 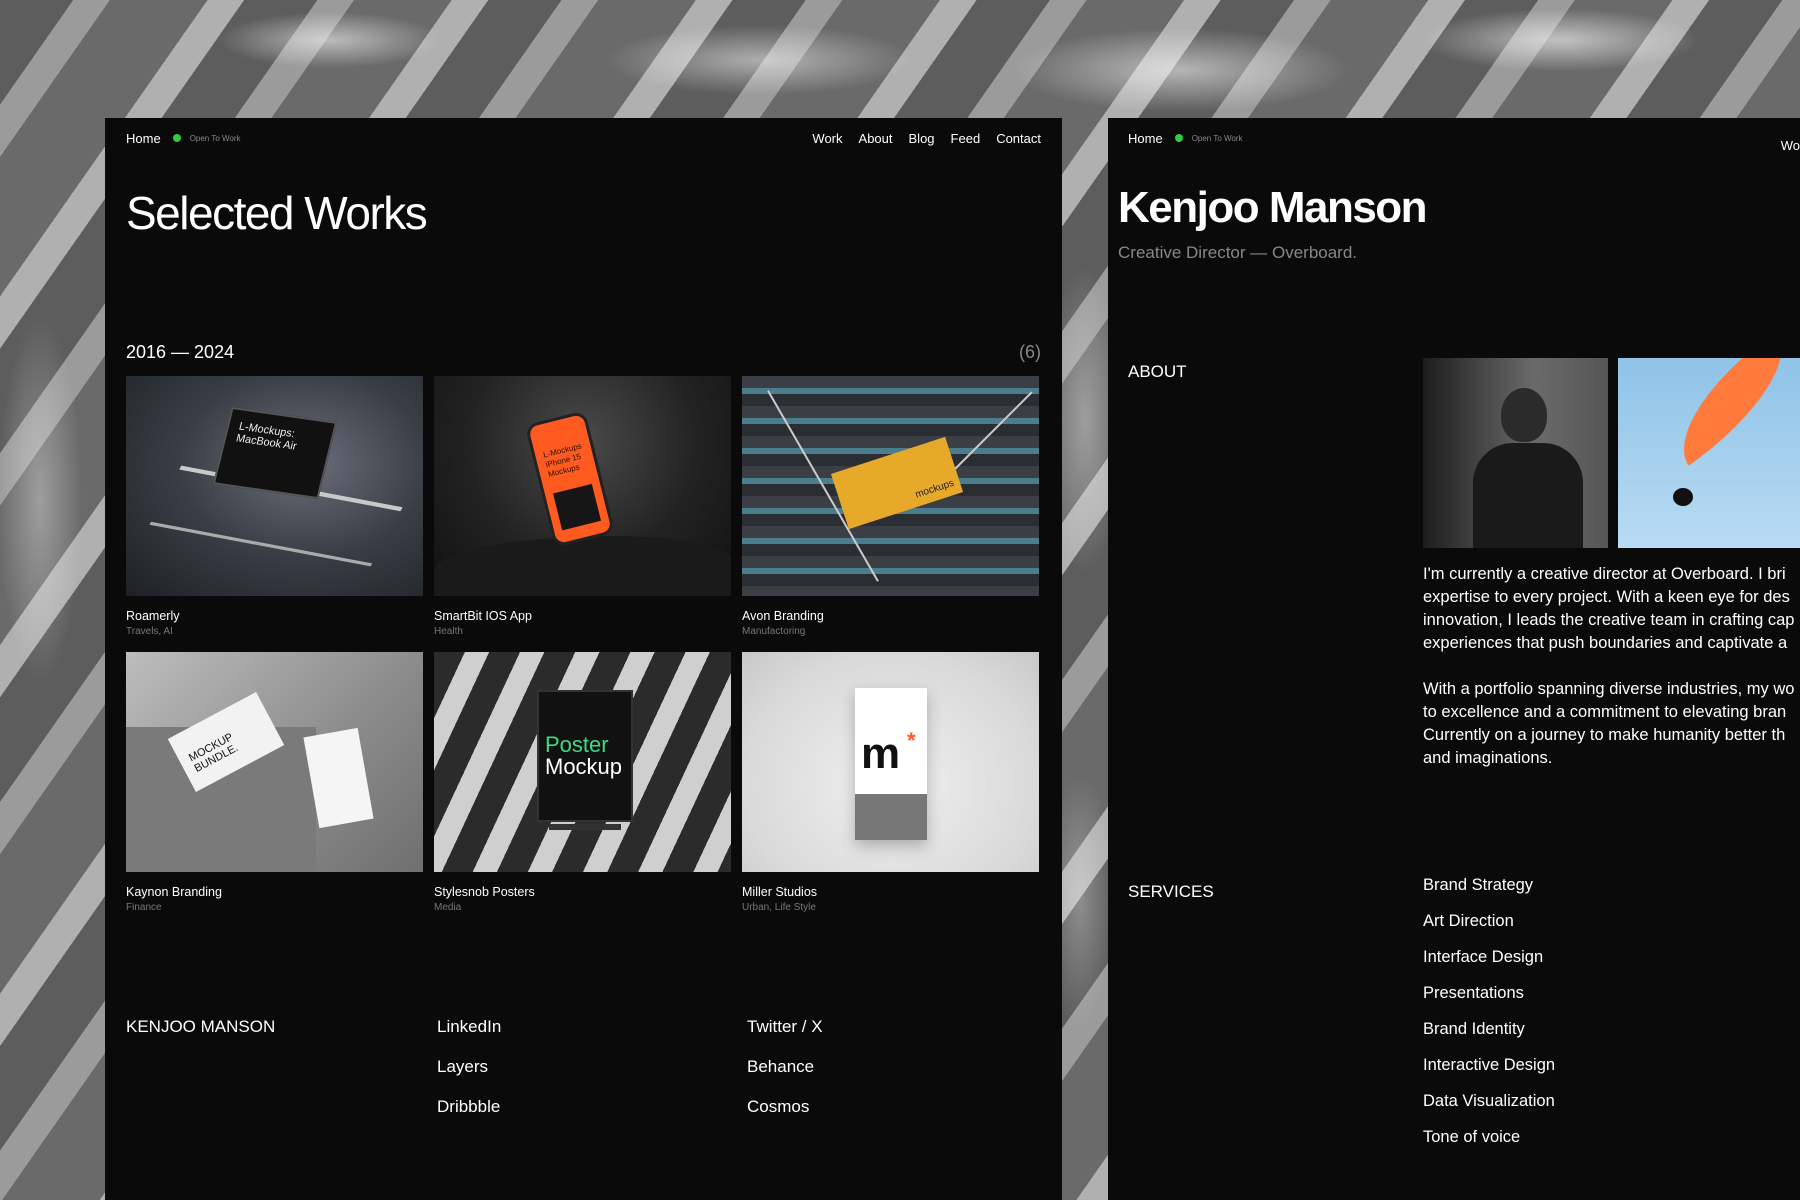 I want to click on nav-links: Work About Blog Feed Contact, so click(x=926, y=138).